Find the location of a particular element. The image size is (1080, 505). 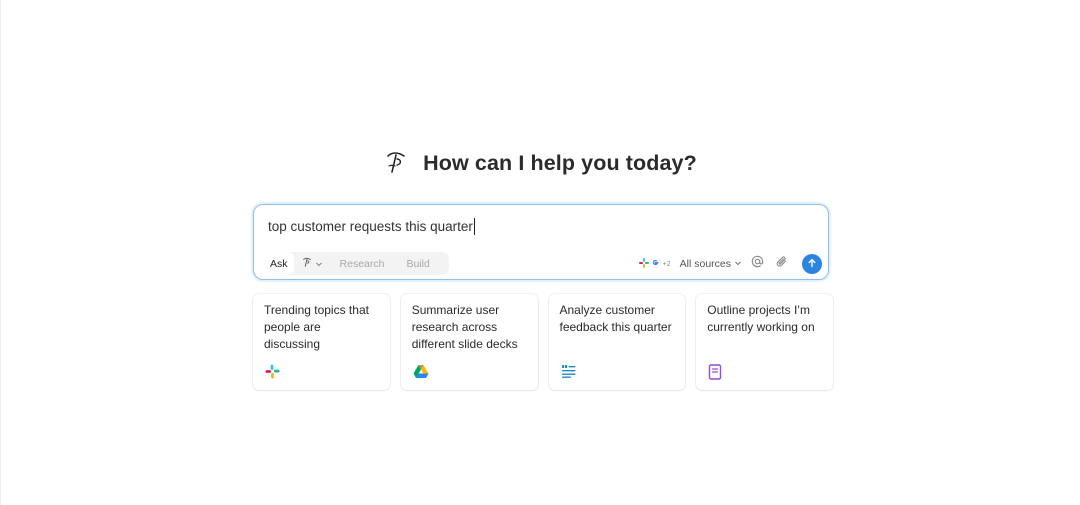

arrow-up-icon is located at coordinates (812, 264).